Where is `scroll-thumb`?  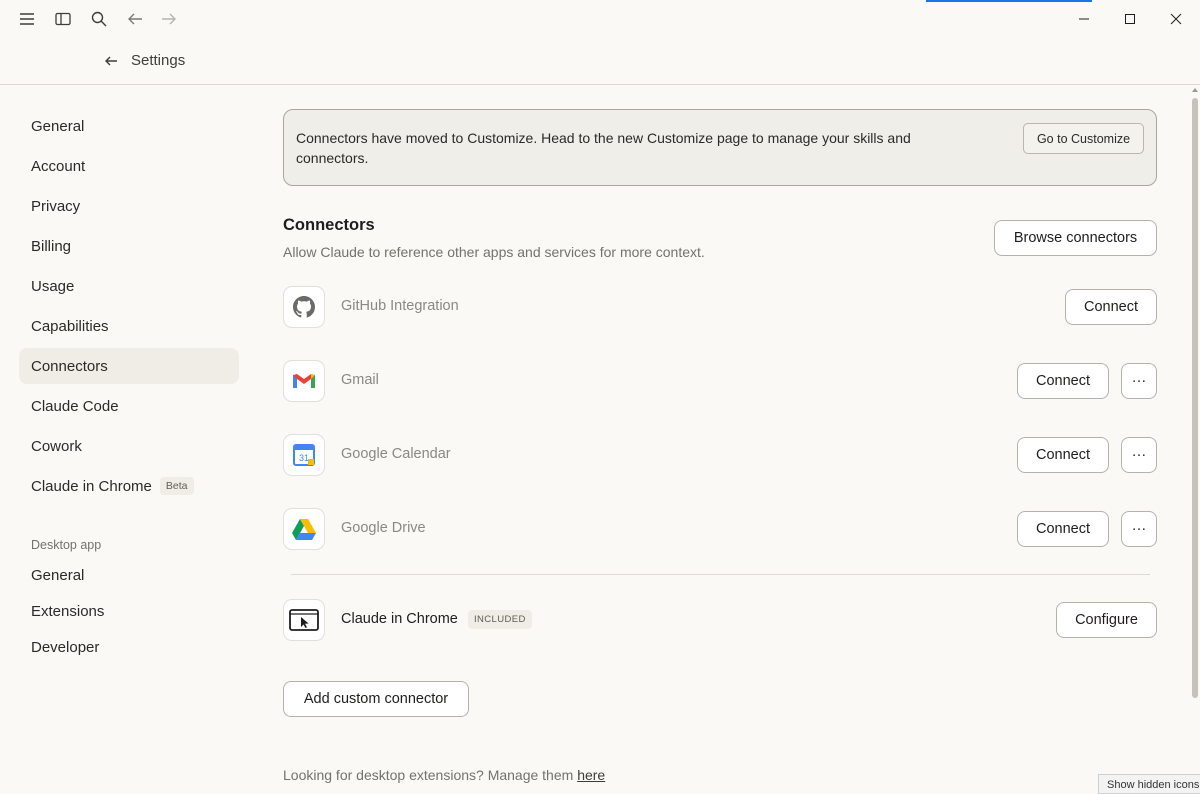
scroll-thumb is located at coordinates (1195, 398).